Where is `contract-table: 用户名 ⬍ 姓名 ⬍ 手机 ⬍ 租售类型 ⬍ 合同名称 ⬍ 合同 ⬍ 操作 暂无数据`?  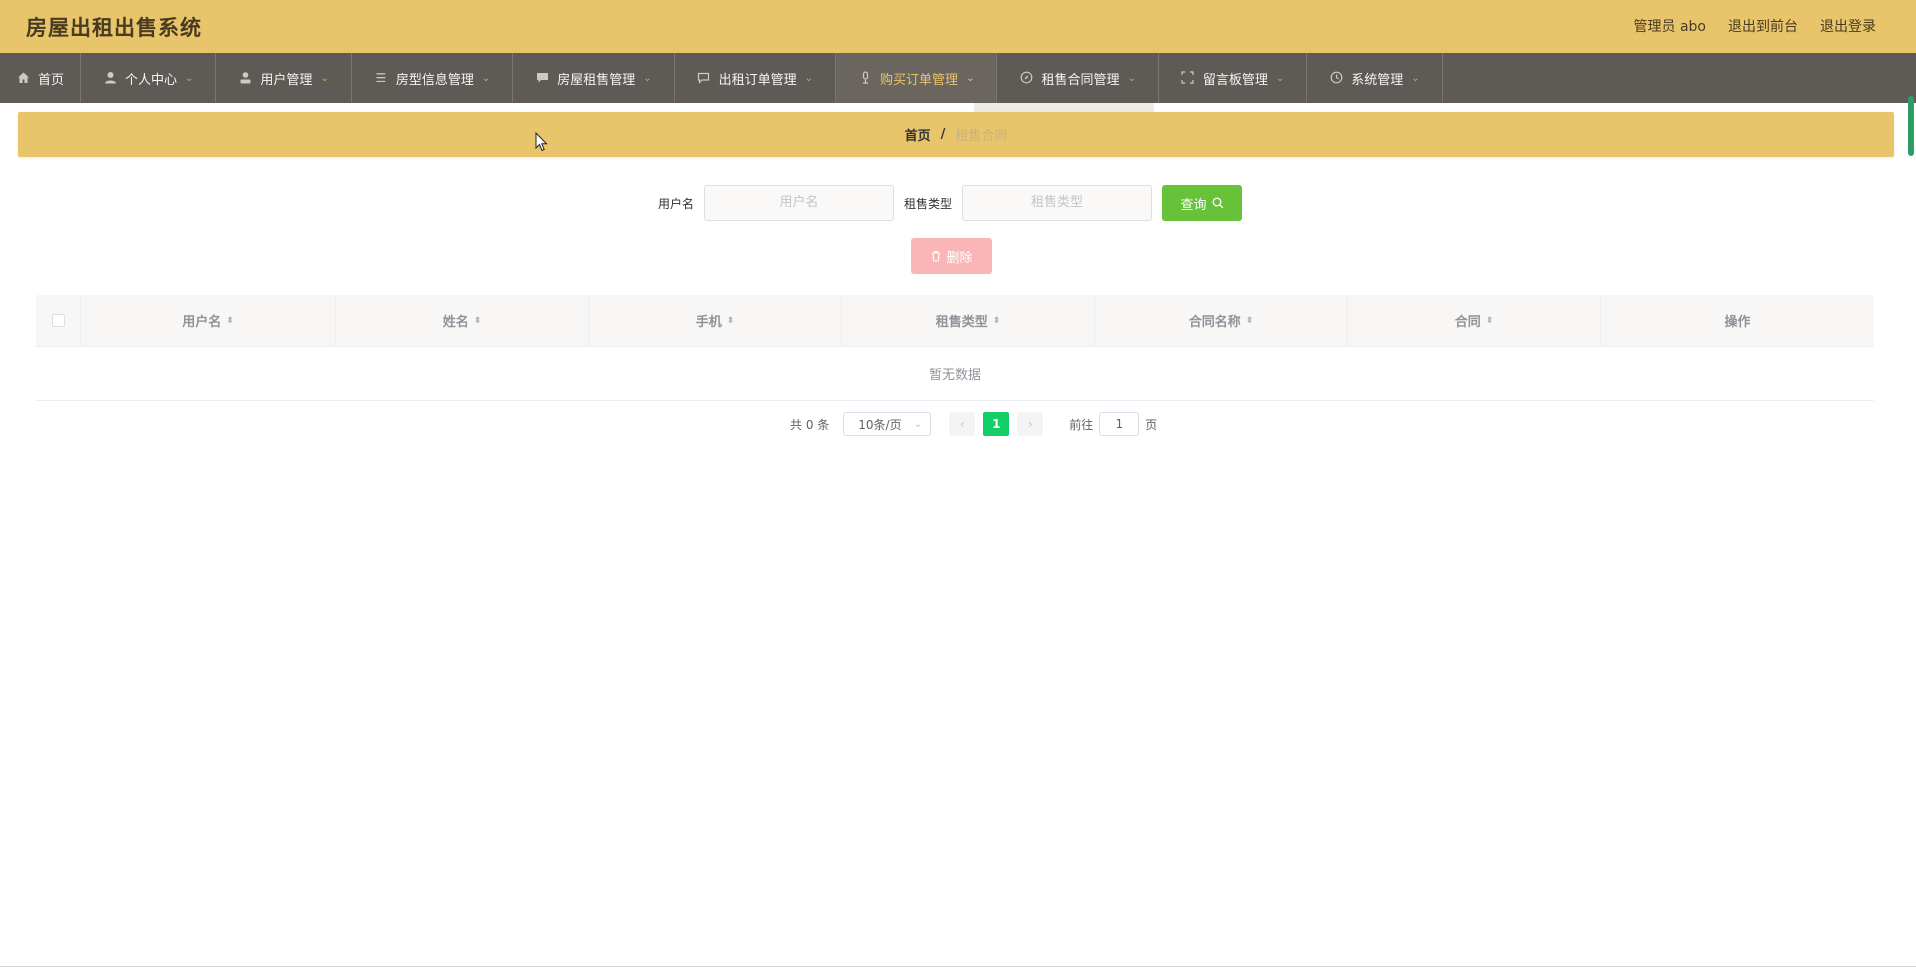
contract-table: 用户名 ⬍ 姓名 ⬍ 手机 ⬍ 租售类型 ⬍ 合同名称 ⬍ 合同 ⬍ 操作 暂无数据 is located at coordinates (955, 348).